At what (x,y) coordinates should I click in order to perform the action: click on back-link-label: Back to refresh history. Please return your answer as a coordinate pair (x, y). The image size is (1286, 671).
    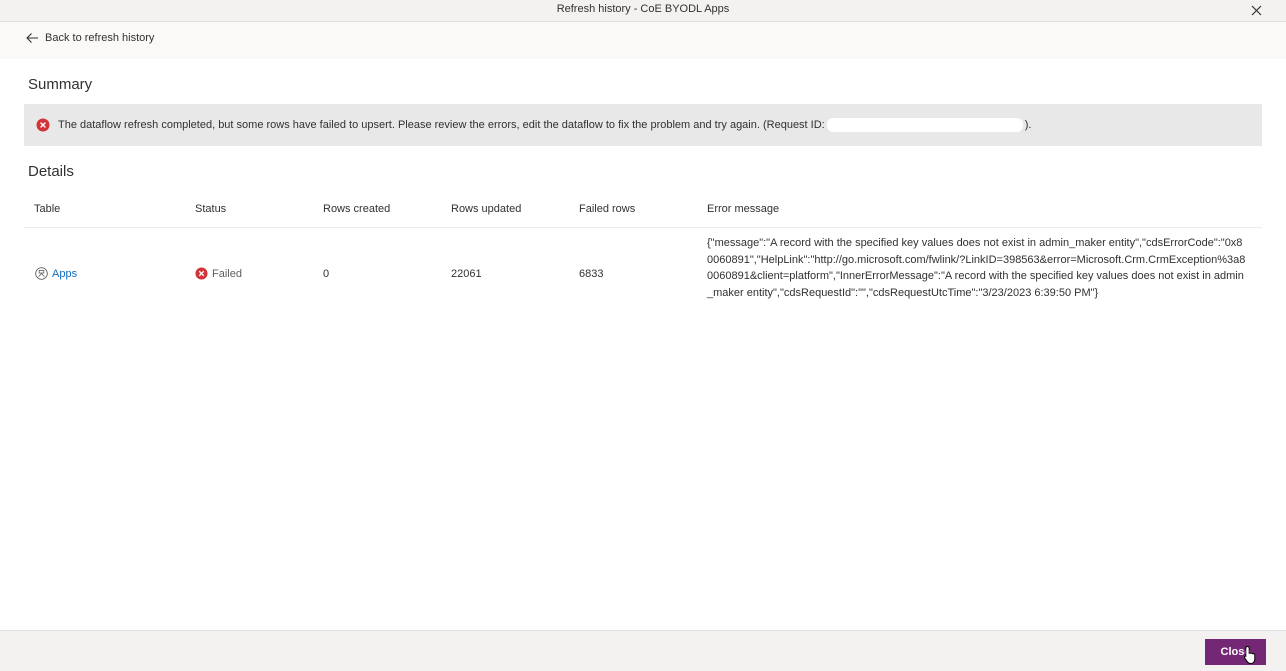
    Looking at the image, I should click on (100, 38).